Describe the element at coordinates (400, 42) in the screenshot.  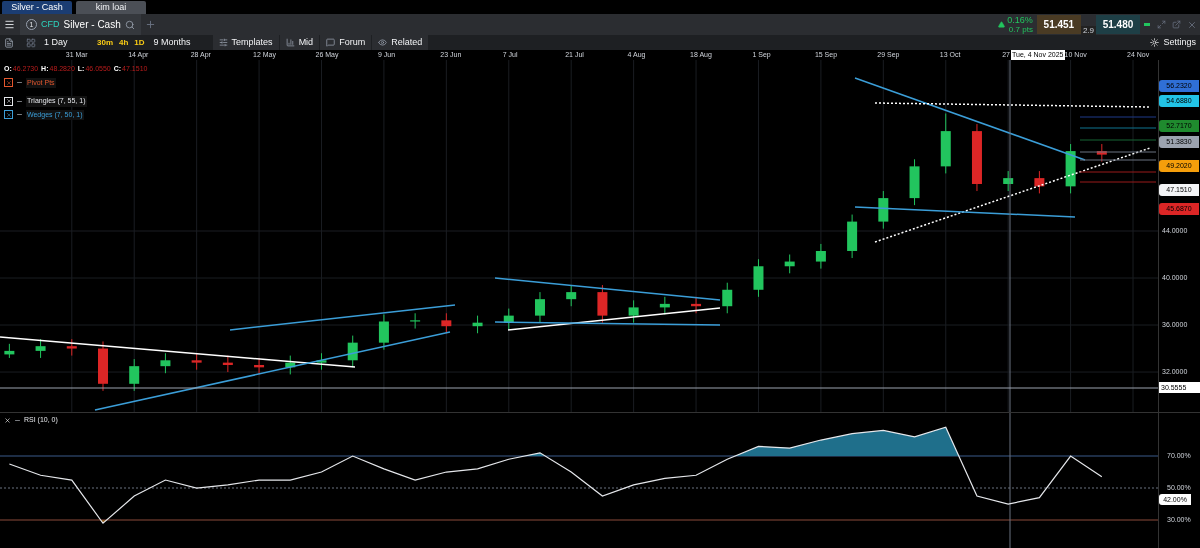
I see `toolbar-button: Related` at that location.